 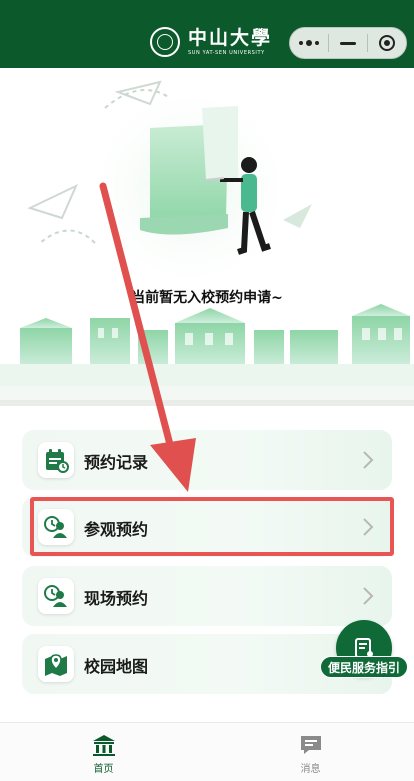 I want to click on miniprogram-capsule, so click(x=348, y=43).